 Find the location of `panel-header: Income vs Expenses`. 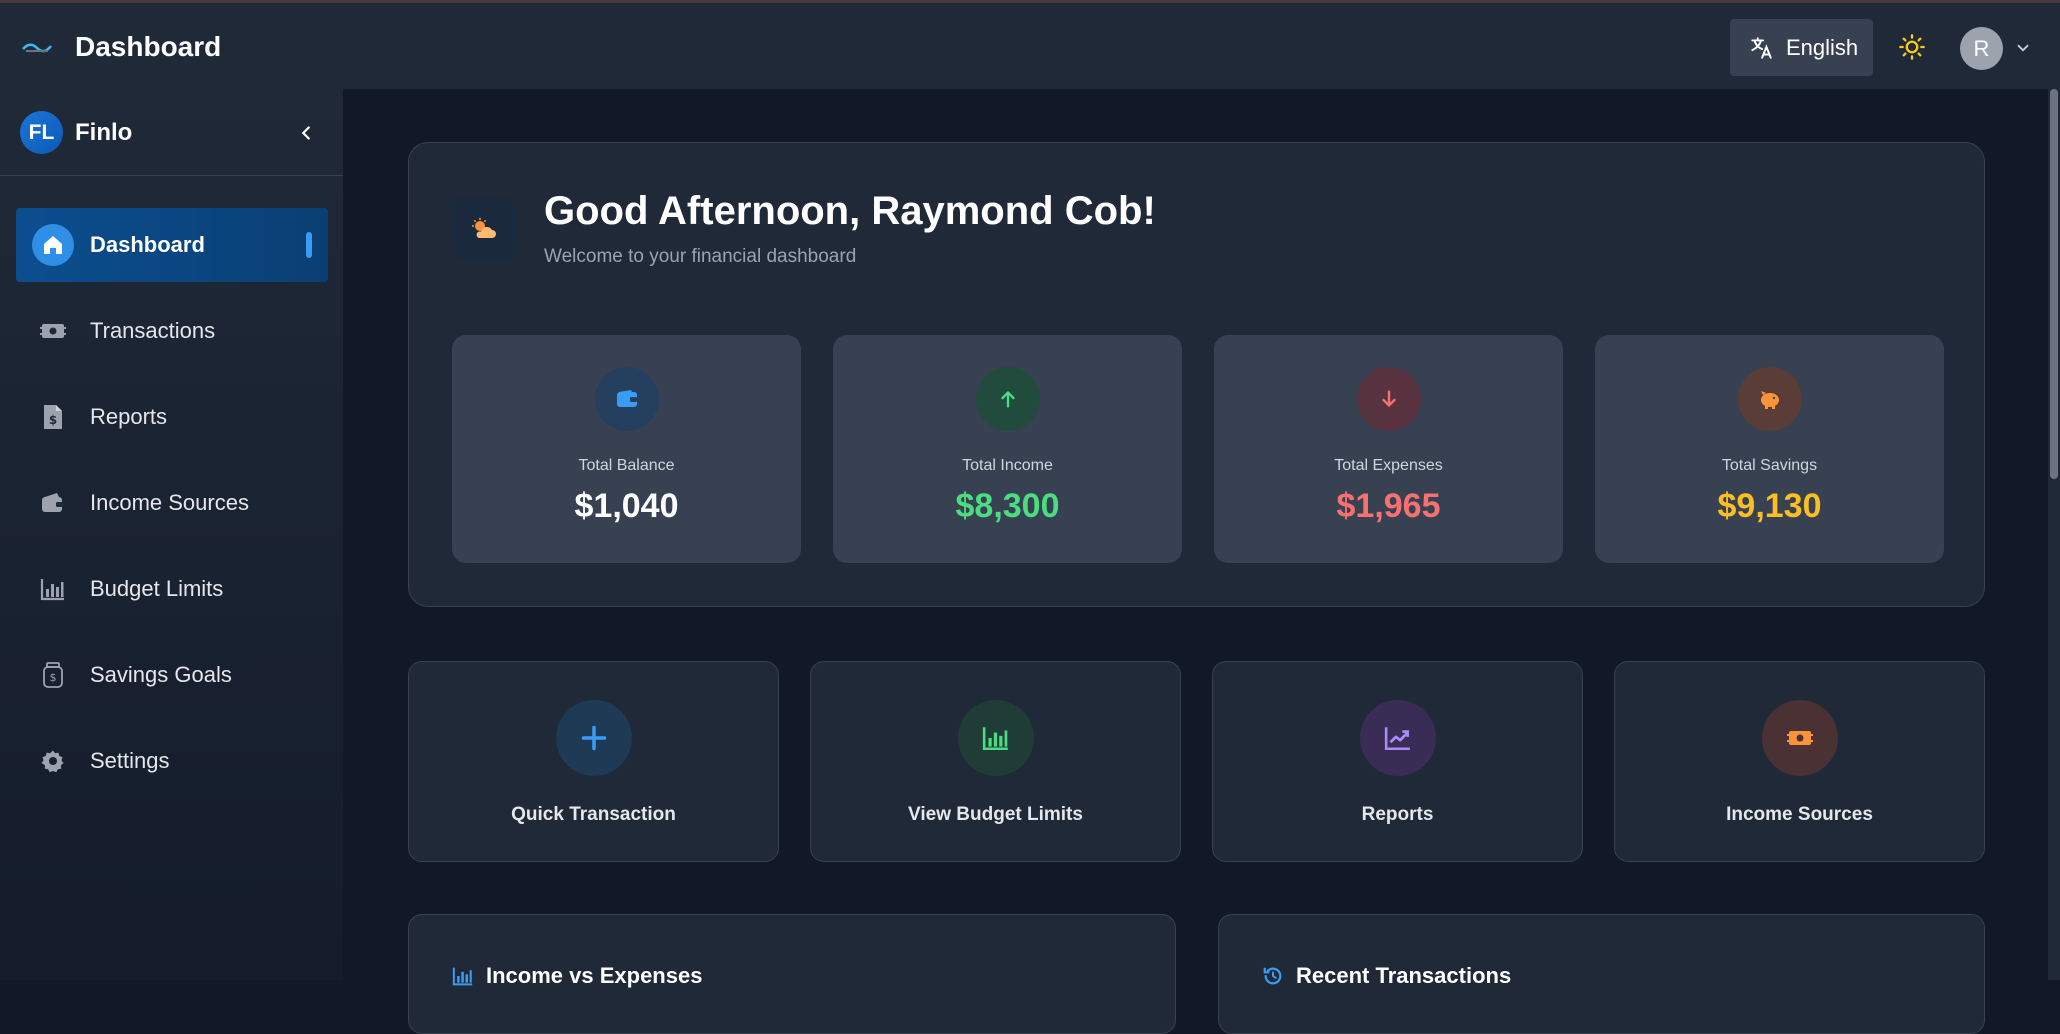

panel-header: Income vs Expenses is located at coordinates (577, 976).